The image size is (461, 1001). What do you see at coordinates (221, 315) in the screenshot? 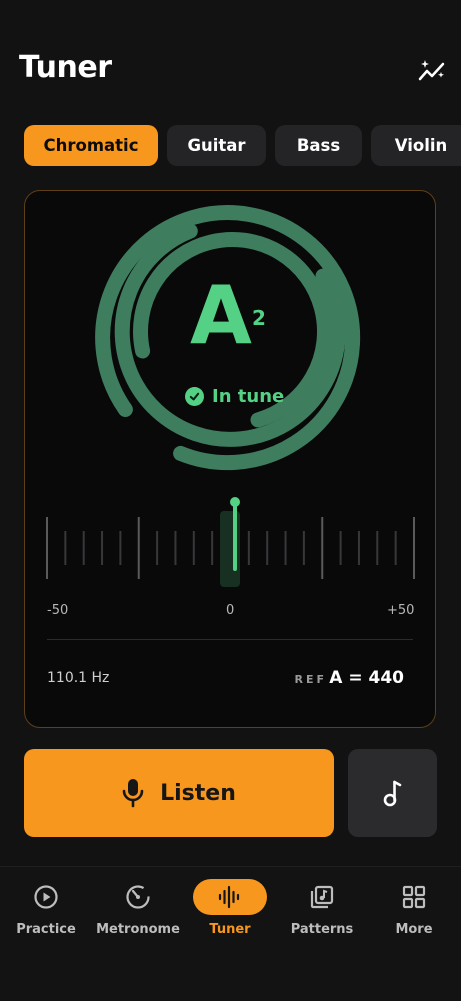
I see `detected-note: A` at bounding box center [221, 315].